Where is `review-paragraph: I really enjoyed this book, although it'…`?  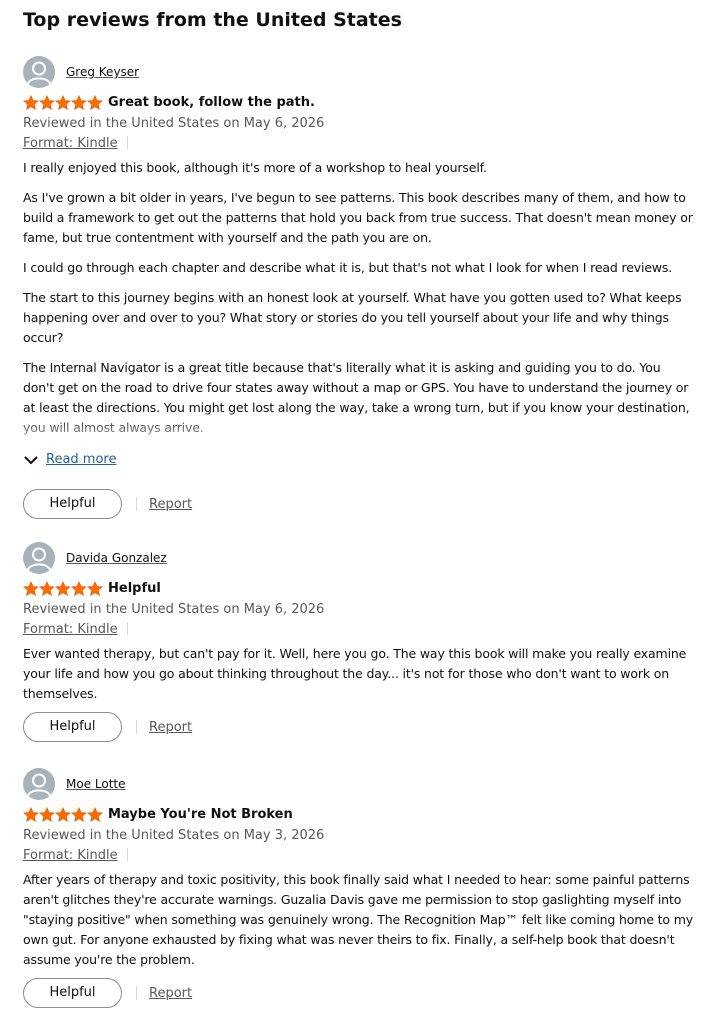 review-paragraph: I really enjoyed this book, although it'… is located at coordinates (255, 167).